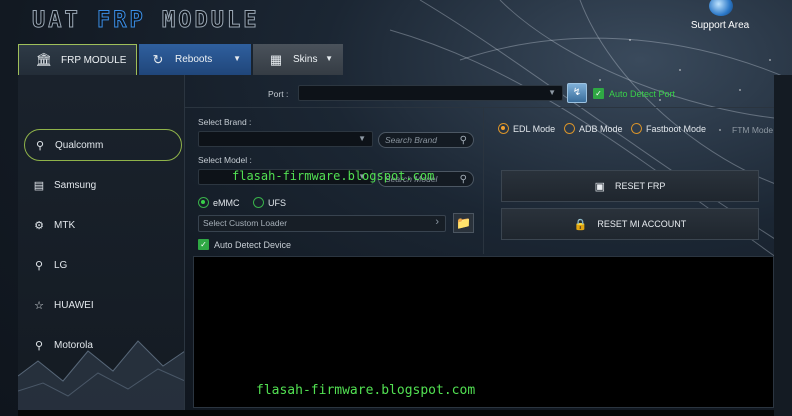  I want to click on port-label: Port :, so click(278, 94).